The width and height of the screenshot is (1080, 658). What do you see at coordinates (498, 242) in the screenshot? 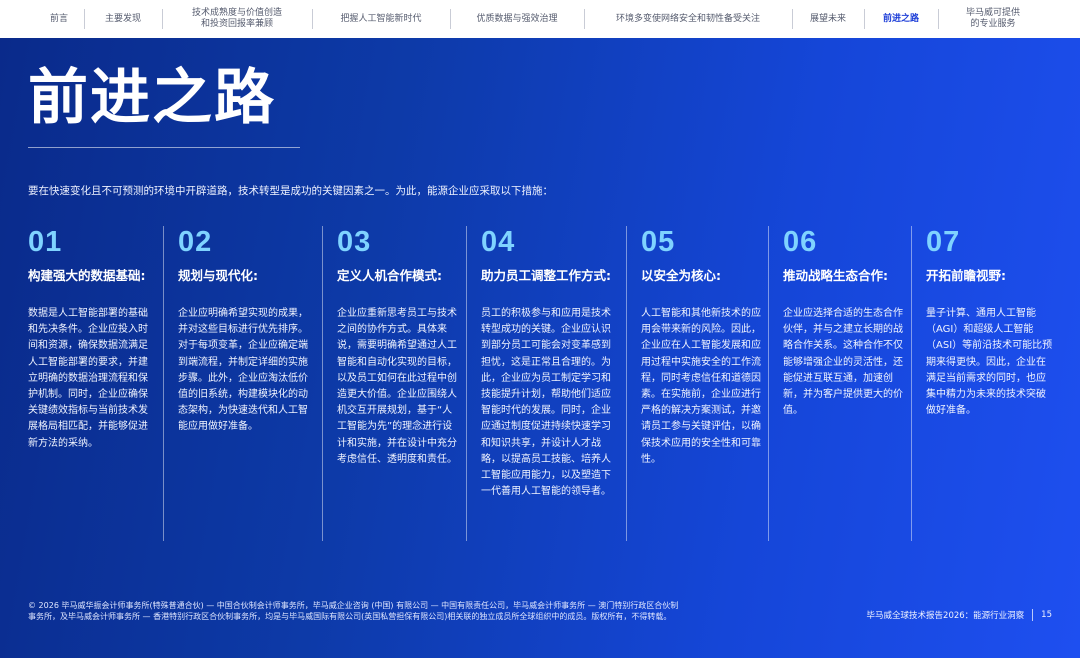
I see `step-number: 04` at bounding box center [498, 242].